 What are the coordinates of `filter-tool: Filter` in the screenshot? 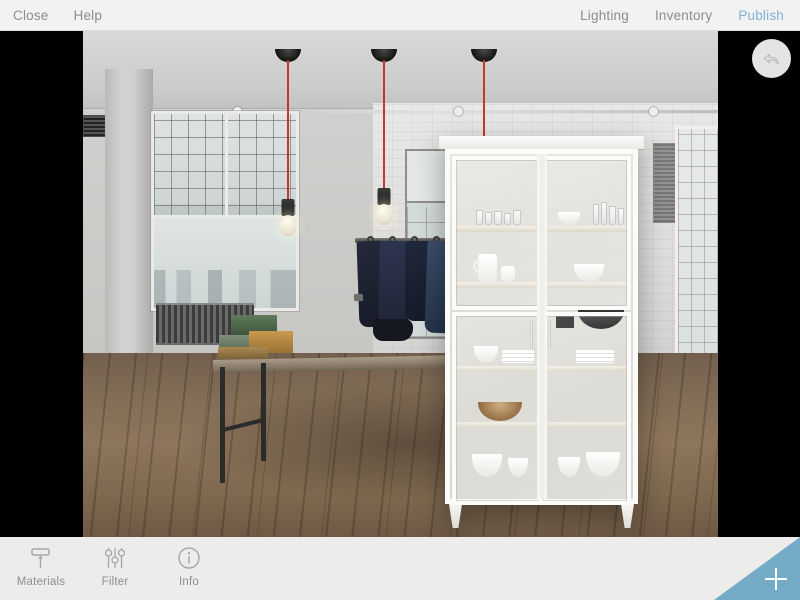 It's located at (115, 566).